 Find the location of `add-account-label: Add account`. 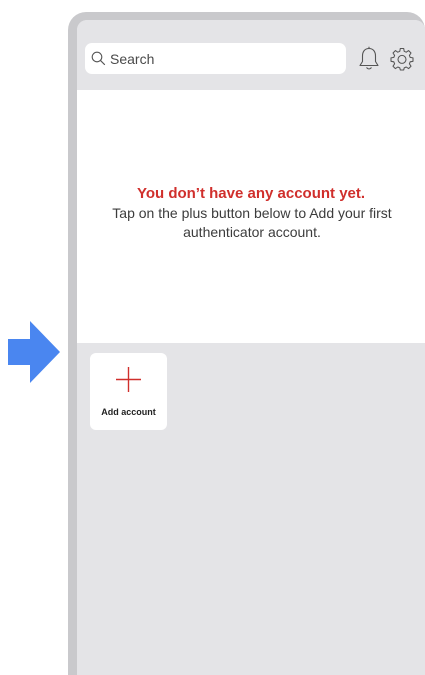

add-account-label: Add account is located at coordinates (128, 412).